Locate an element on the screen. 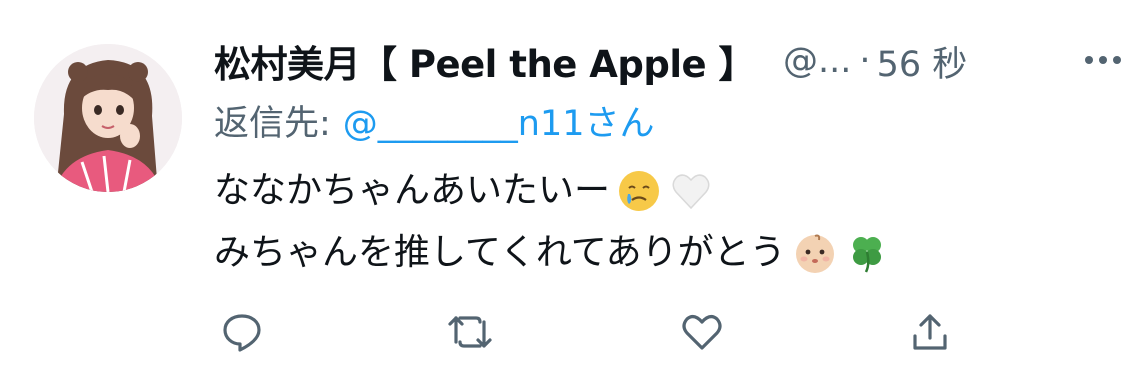 Image resolution: width=1140 pixels, height=380 pixels. share-icon is located at coordinates (930, 332).